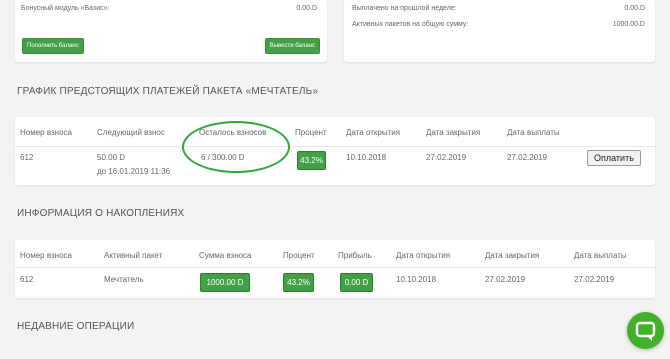 The width and height of the screenshot is (670, 359). What do you see at coordinates (225, 282) in the screenshot?
I see `amount-badge: 1000.00 D` at bounding box center [225, 282].